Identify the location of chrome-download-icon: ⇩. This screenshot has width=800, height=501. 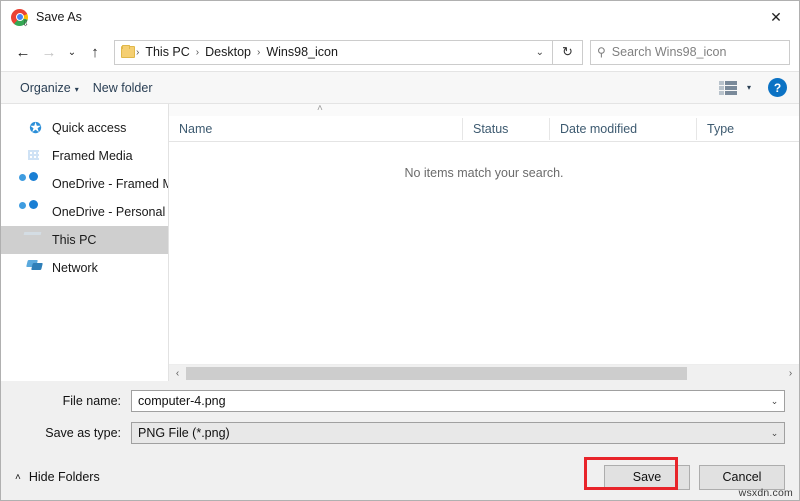
(20, 18).